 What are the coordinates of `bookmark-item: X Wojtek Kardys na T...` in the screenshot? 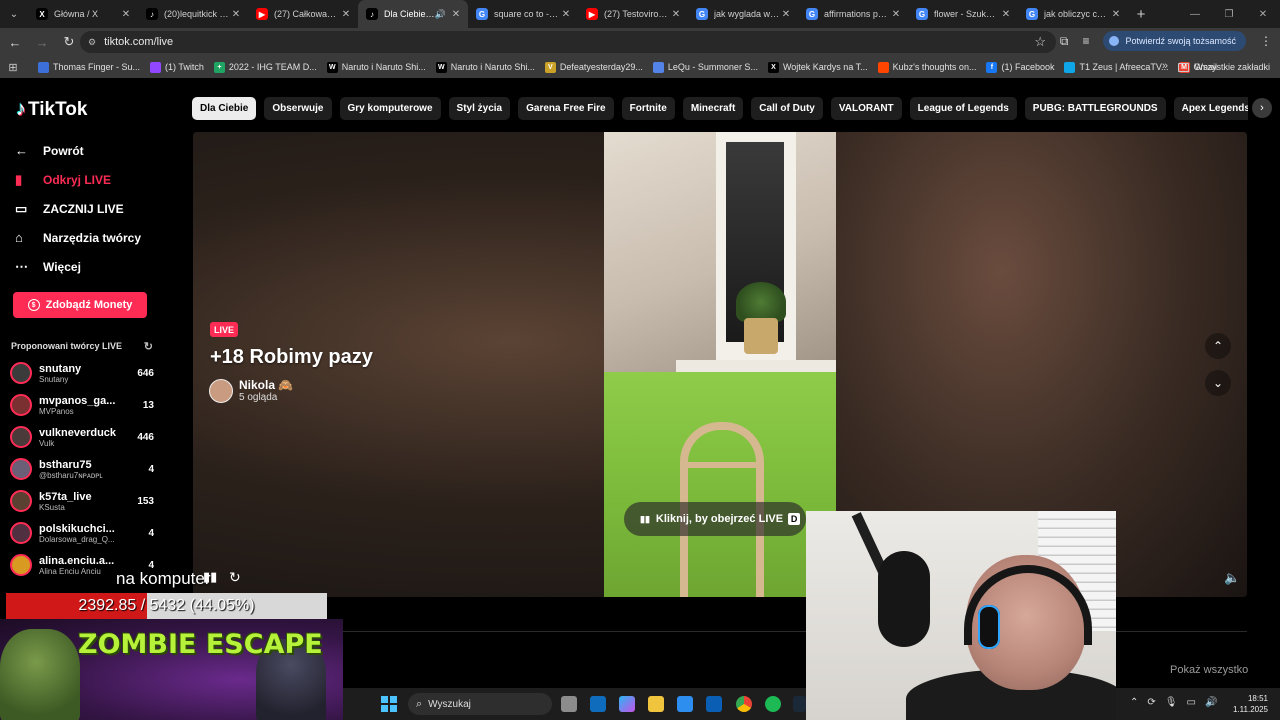 It's located at (817, 67).